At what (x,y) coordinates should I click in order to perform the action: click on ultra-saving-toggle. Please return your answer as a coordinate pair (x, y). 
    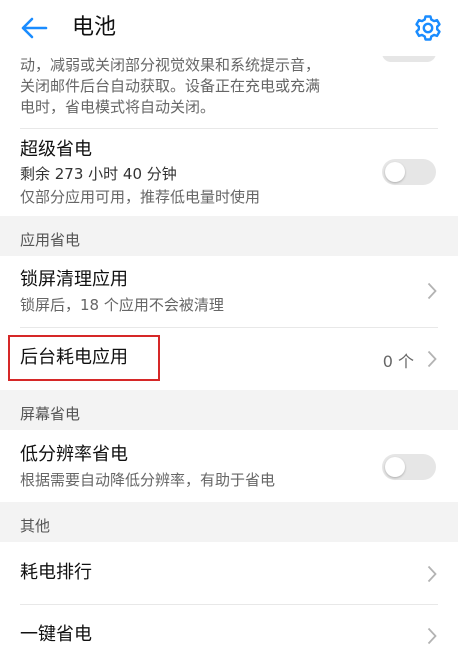
    Looking at the image, I should click on (409, 172).